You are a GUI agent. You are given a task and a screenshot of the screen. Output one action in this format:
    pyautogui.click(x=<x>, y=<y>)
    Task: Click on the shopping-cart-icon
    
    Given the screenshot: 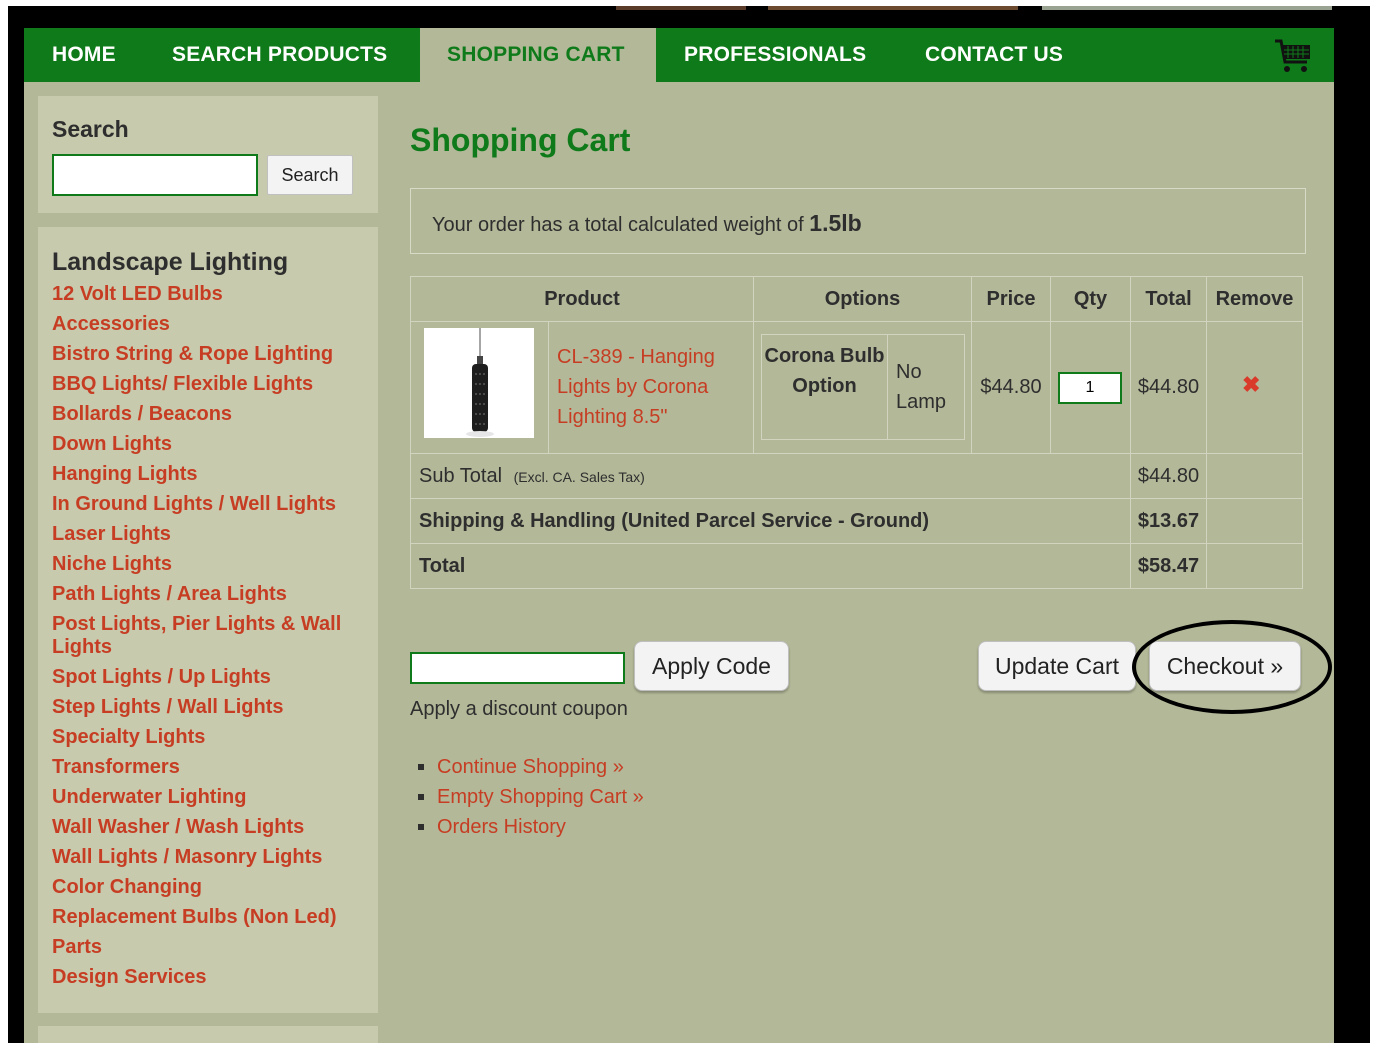 What is the action you would take?
    pyautogui.click(x=1293, y=56)
    